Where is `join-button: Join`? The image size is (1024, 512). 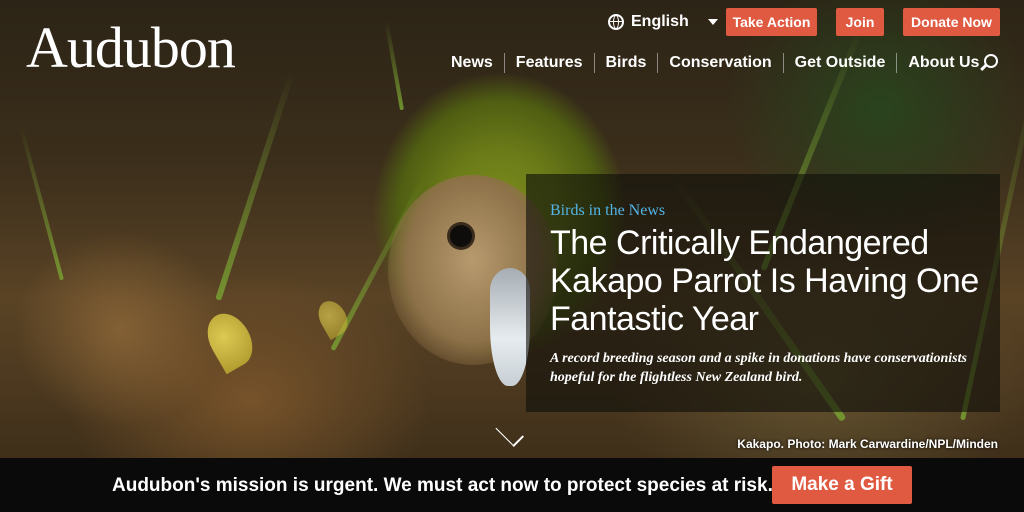
join-button: Join is located at coordinates (860, 22).